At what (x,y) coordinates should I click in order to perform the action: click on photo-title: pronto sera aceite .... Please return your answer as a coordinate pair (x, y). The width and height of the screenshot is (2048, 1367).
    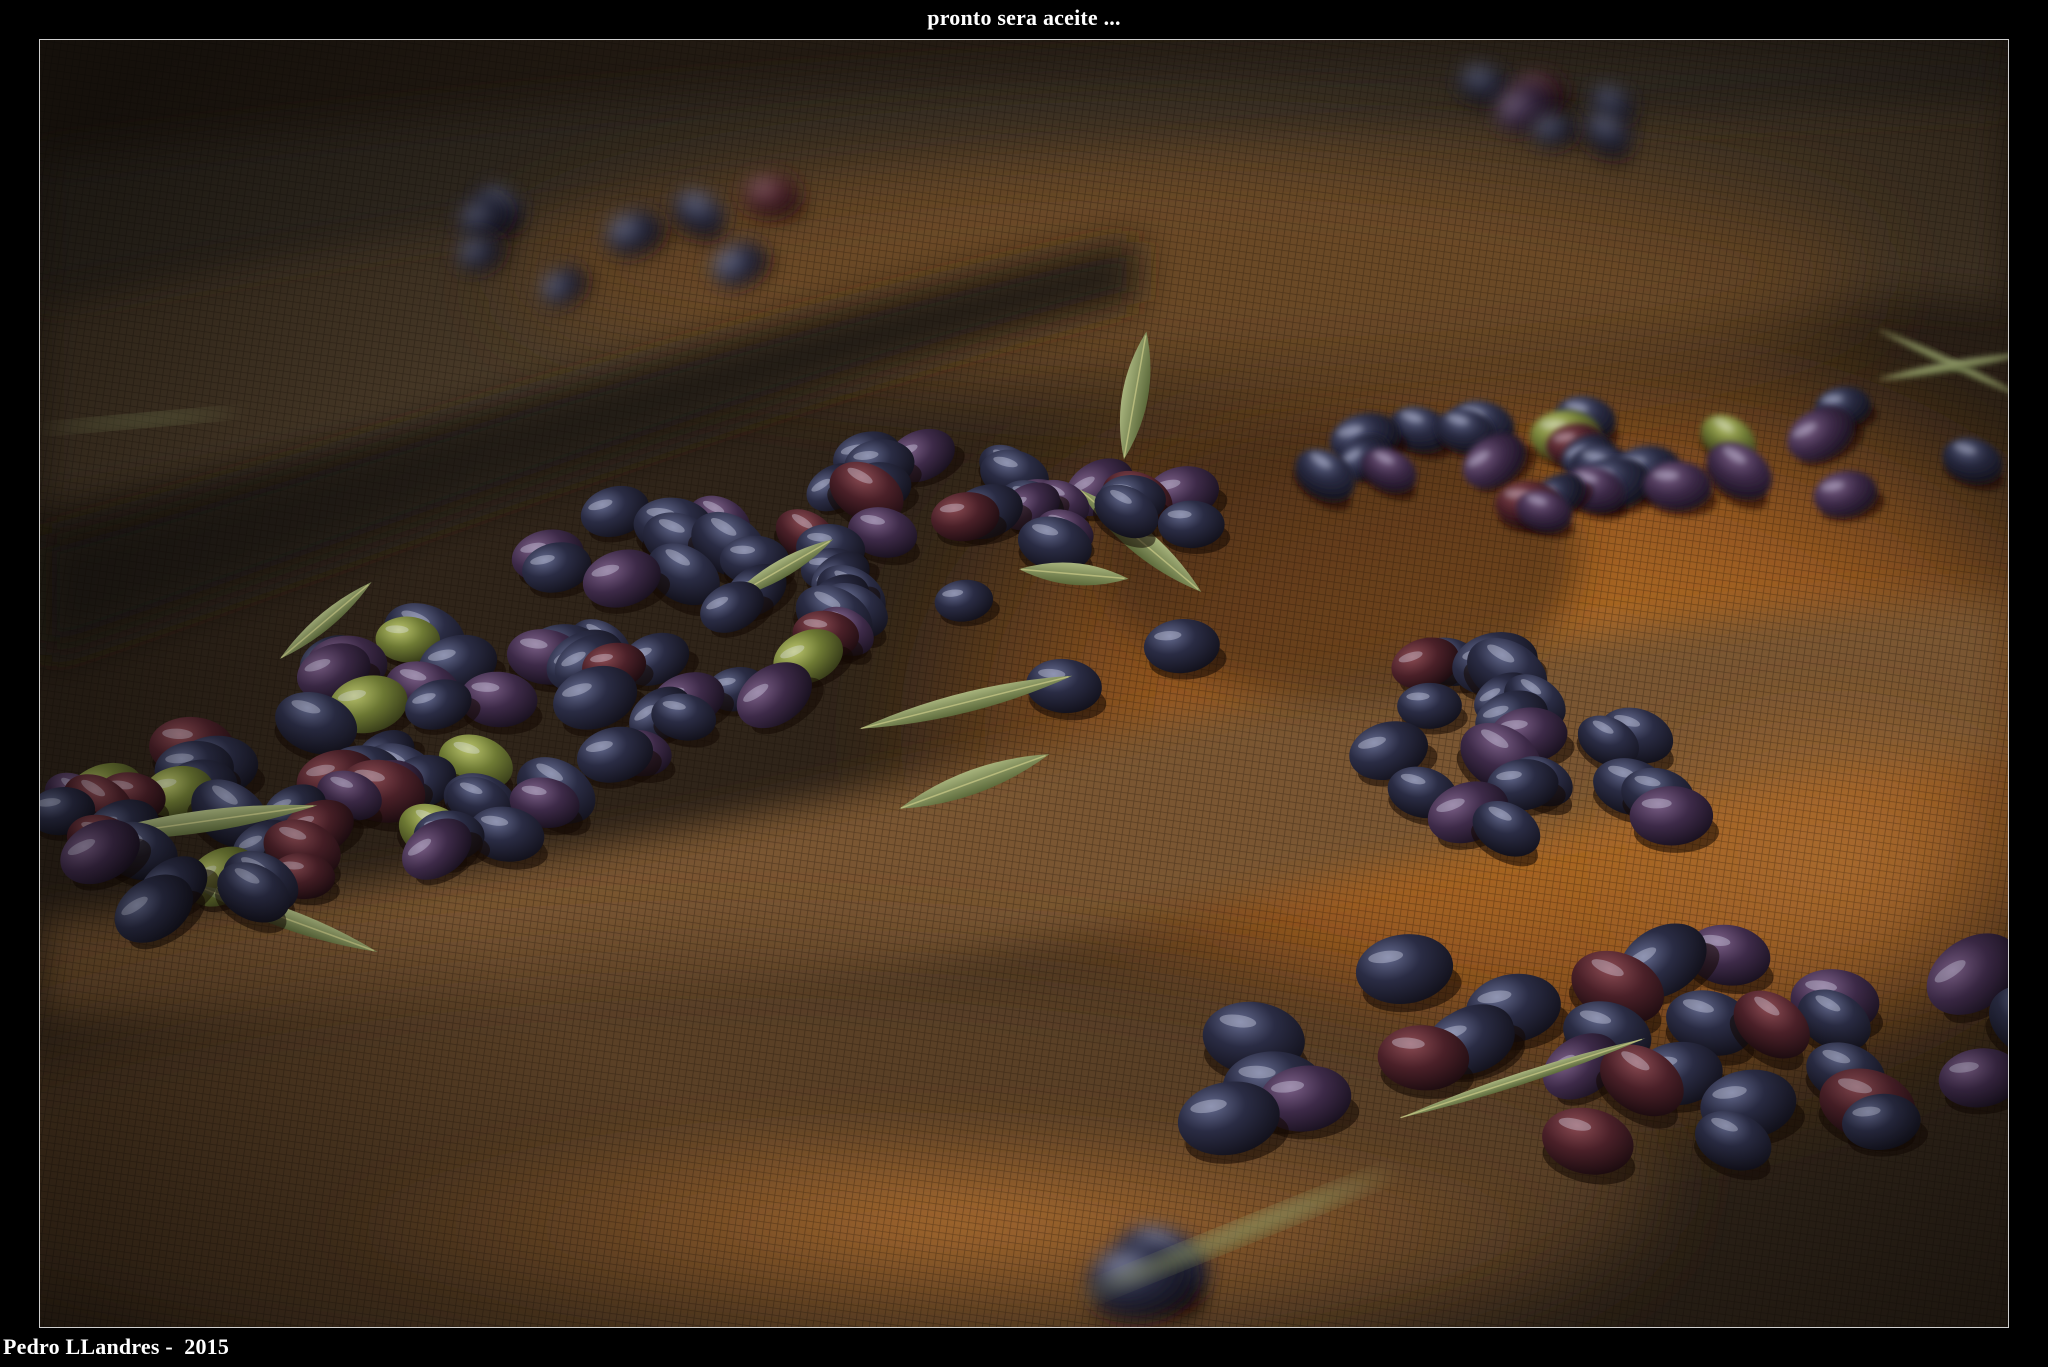
    Looking at the image, I should click on (1024, 17).